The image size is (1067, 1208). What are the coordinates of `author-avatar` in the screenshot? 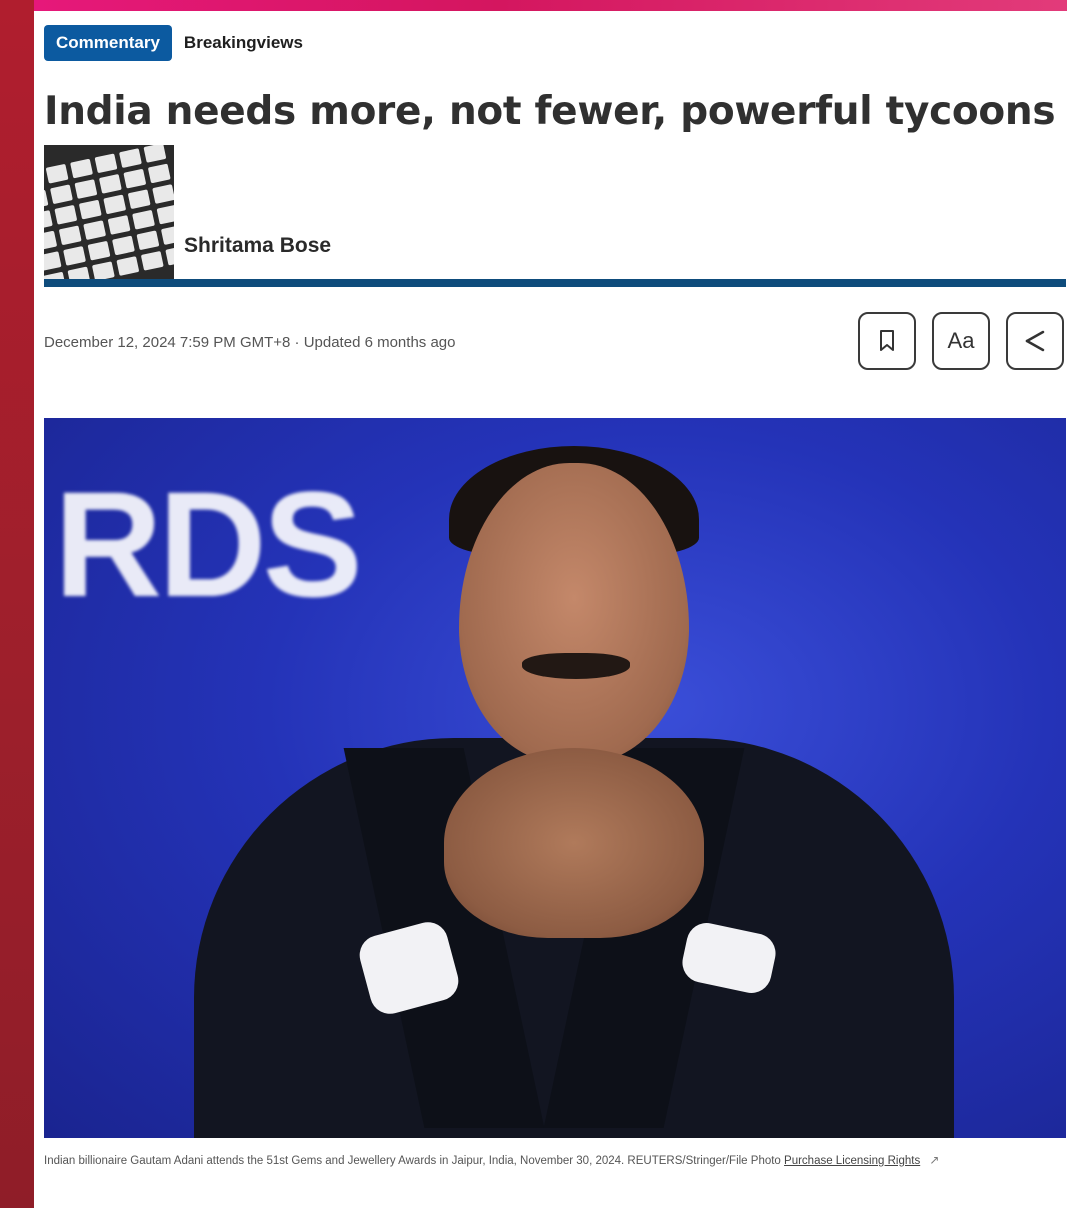 It's located at (109, 212).